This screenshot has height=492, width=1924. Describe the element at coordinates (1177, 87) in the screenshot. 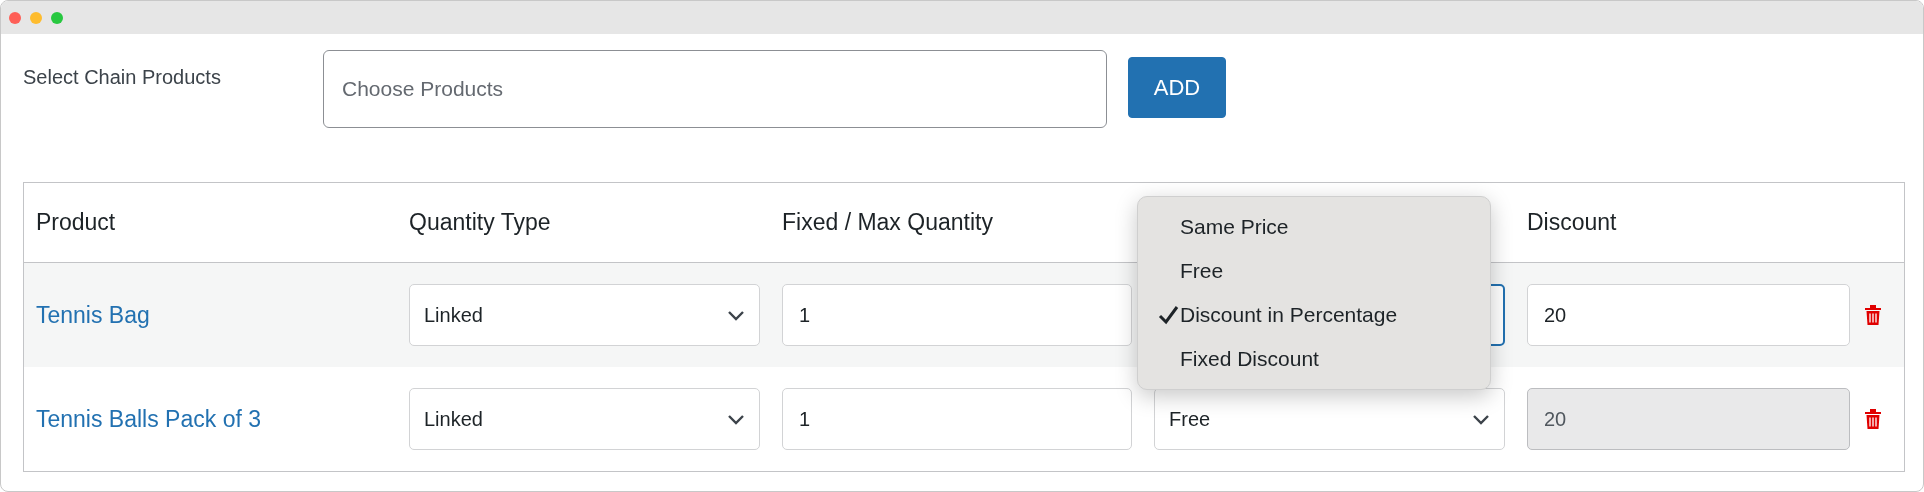

I see `add-button: ADD` at that location.